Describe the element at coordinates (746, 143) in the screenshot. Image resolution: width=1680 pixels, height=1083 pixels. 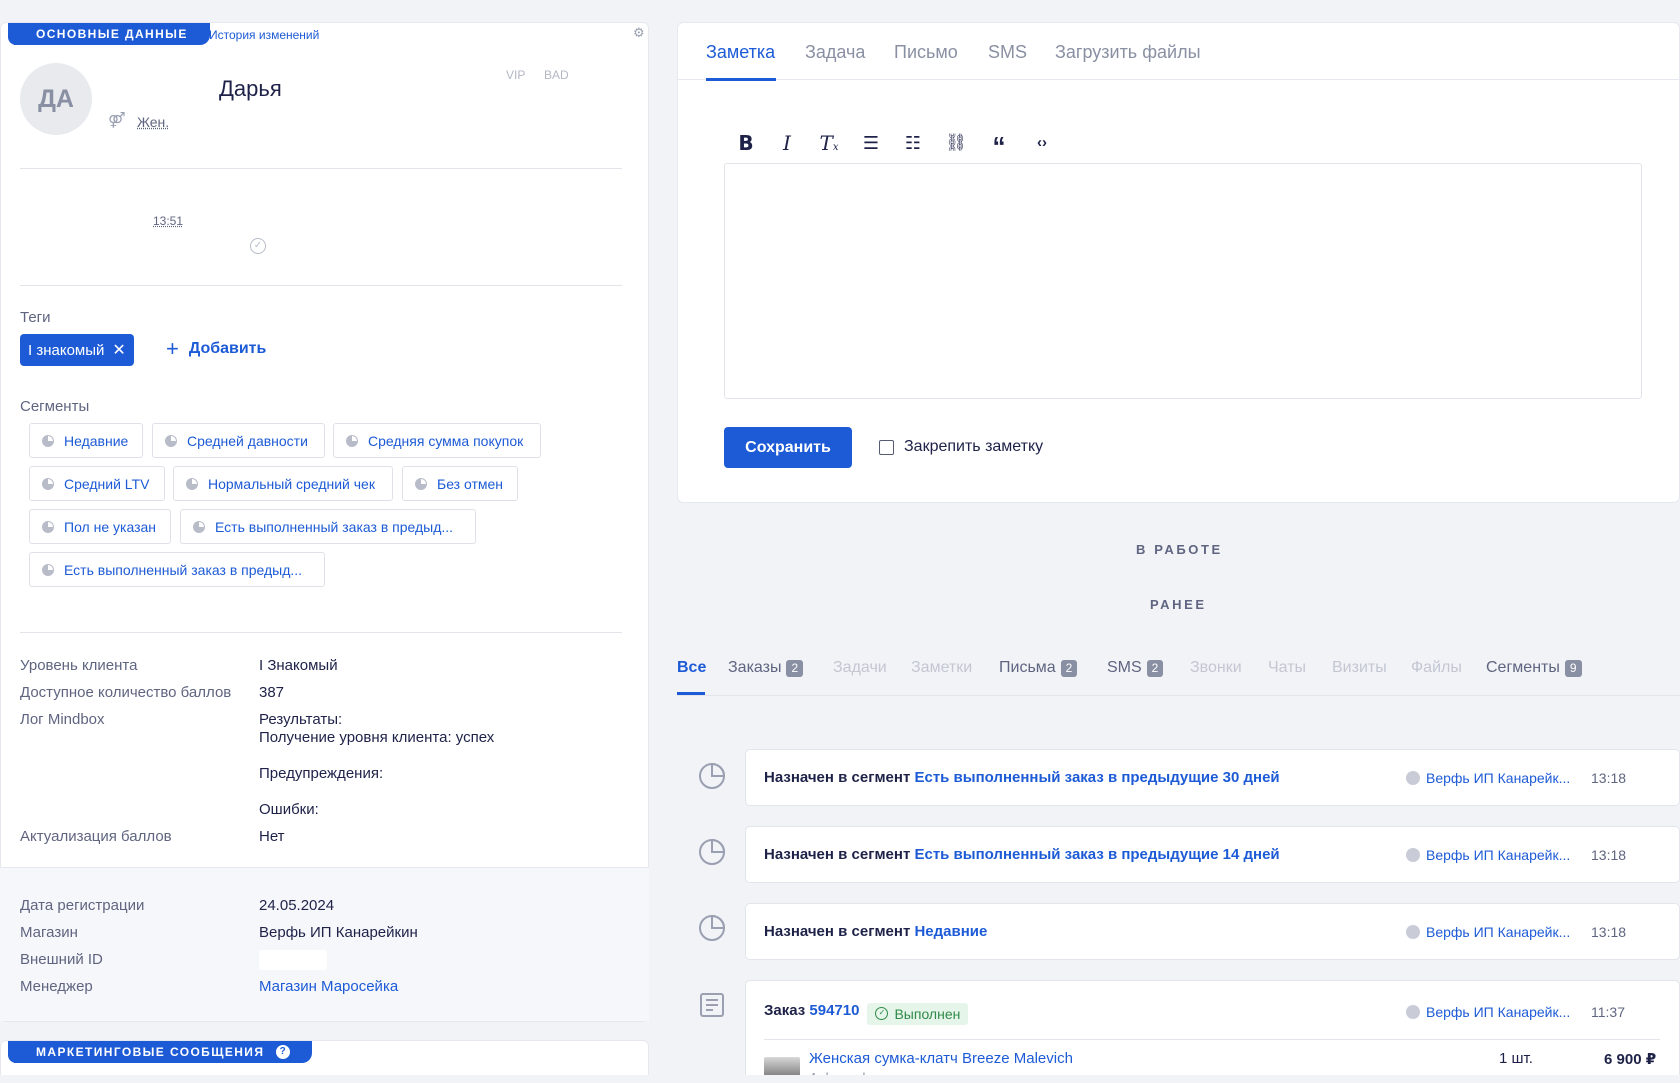
I see `bold-icon: B` at that location.